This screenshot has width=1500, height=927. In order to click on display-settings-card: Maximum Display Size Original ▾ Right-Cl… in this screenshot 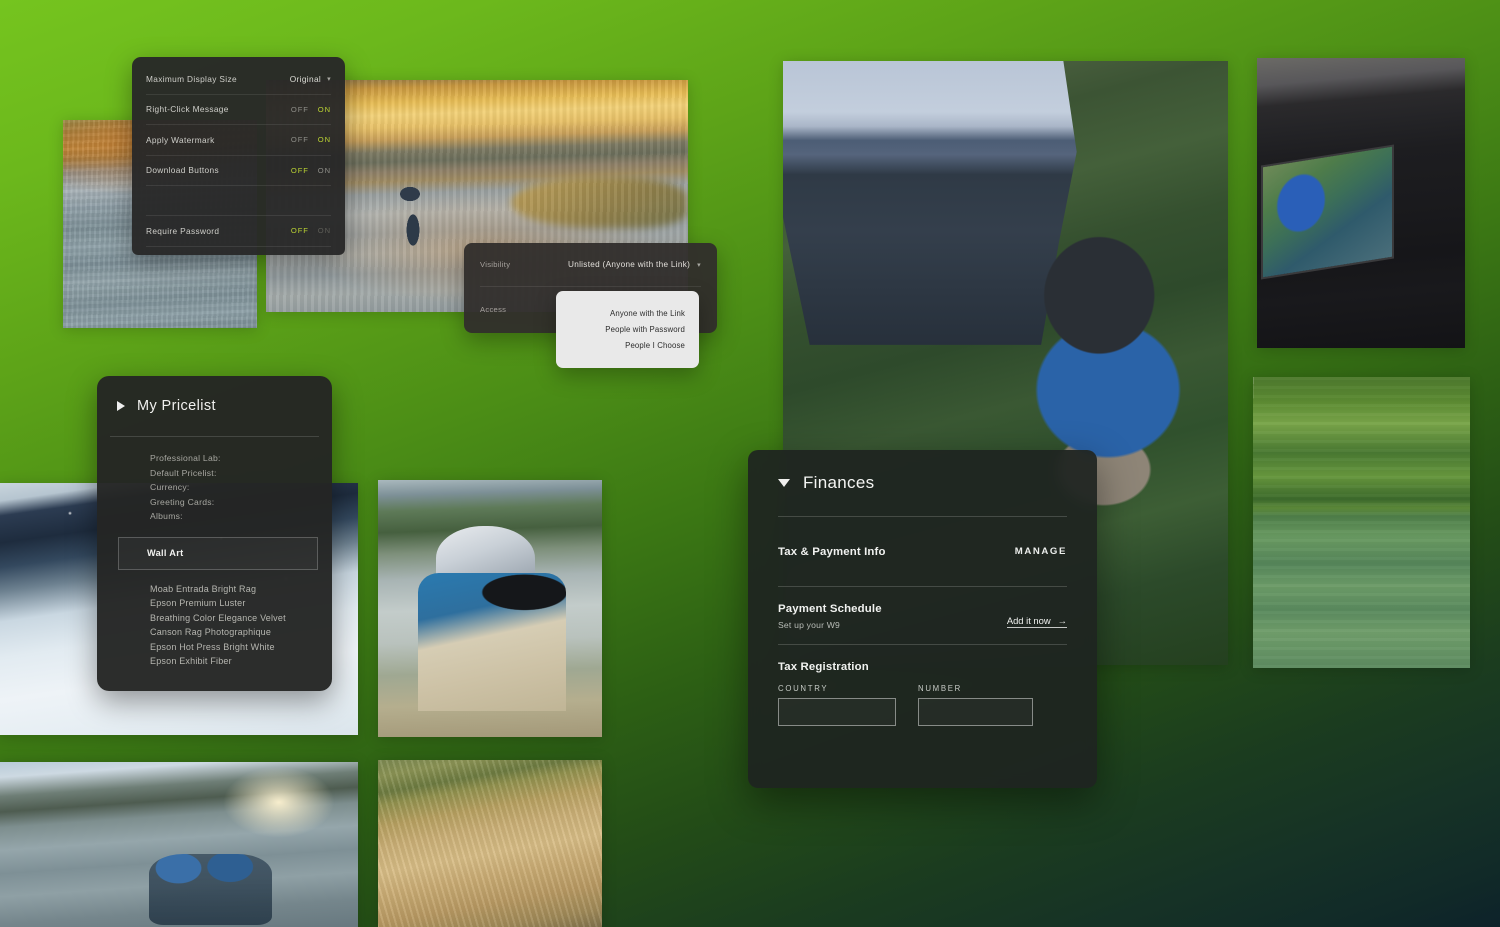, I will do `click(238, 156)`.